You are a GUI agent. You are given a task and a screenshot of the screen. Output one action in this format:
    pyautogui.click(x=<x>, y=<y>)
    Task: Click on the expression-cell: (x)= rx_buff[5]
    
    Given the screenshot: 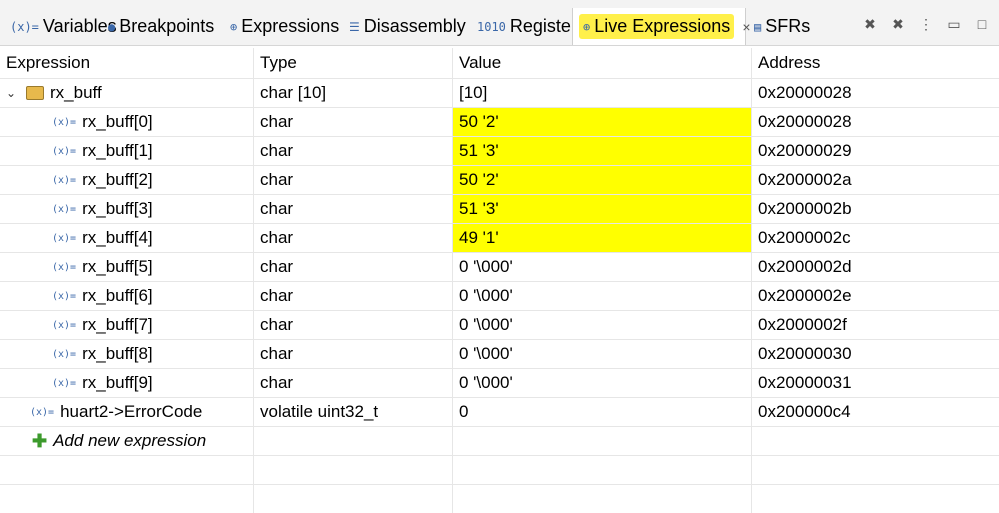 What is the action you would take?
    pyautogui.click(x=127, y=267)
    